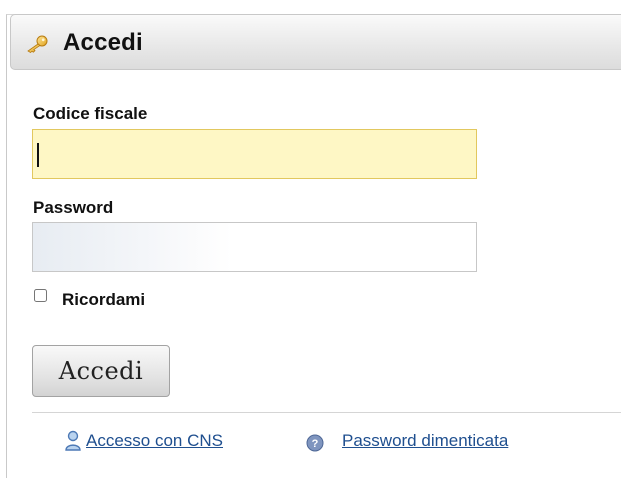 Image resolution: width=621 pixels, height=478 pixels. Describe the element at coordinates (103, 42) in the screenshot. I see `panel-title: Accedi` at that location.